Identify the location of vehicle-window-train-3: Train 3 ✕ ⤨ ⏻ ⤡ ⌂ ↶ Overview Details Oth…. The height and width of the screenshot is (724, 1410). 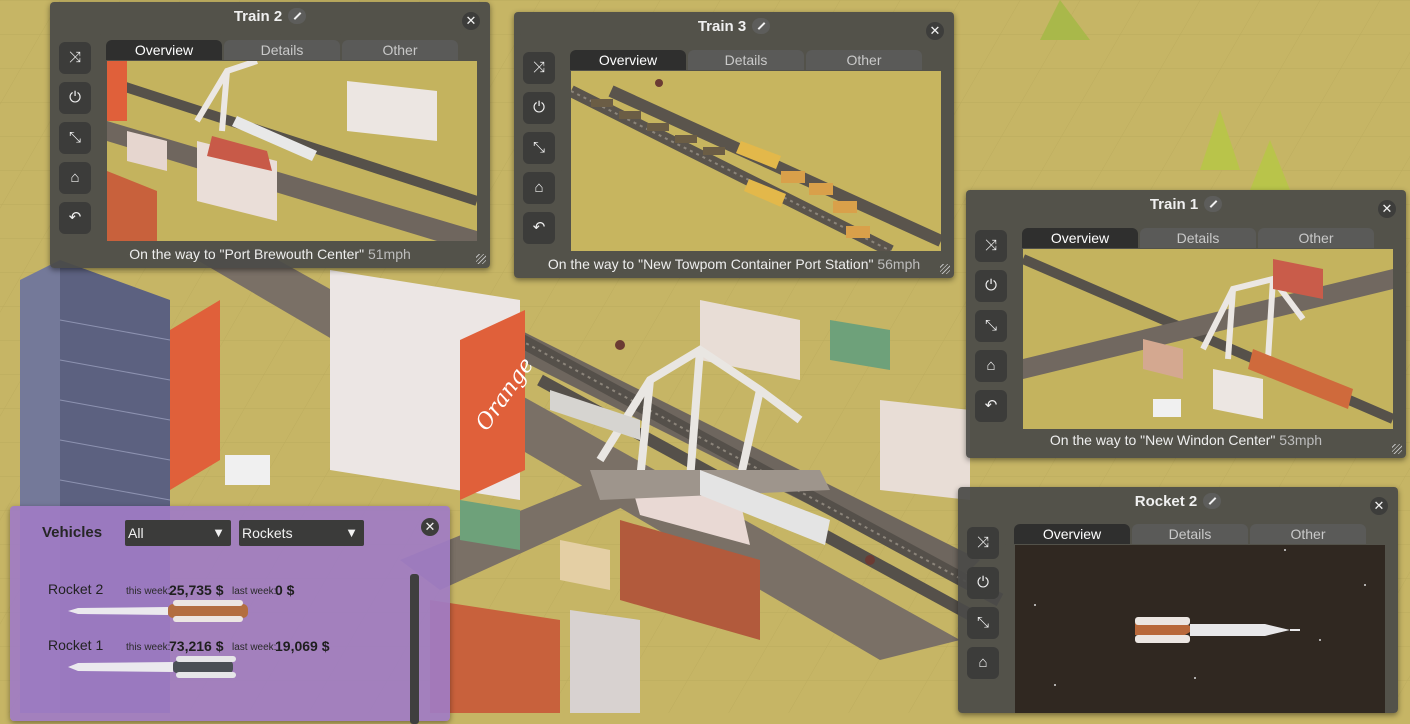
(734, 145).